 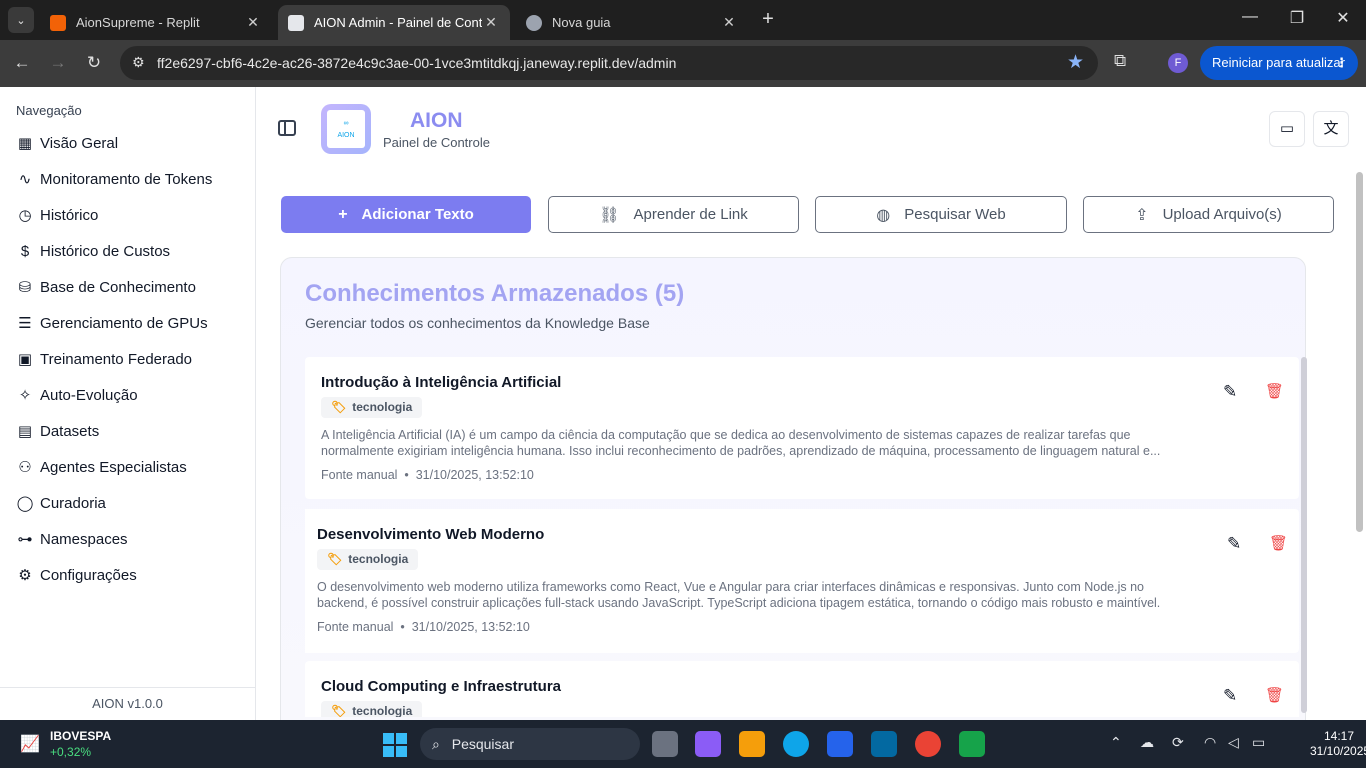 I want to click on profile-avatar: F, so click(x=1178, y=63).